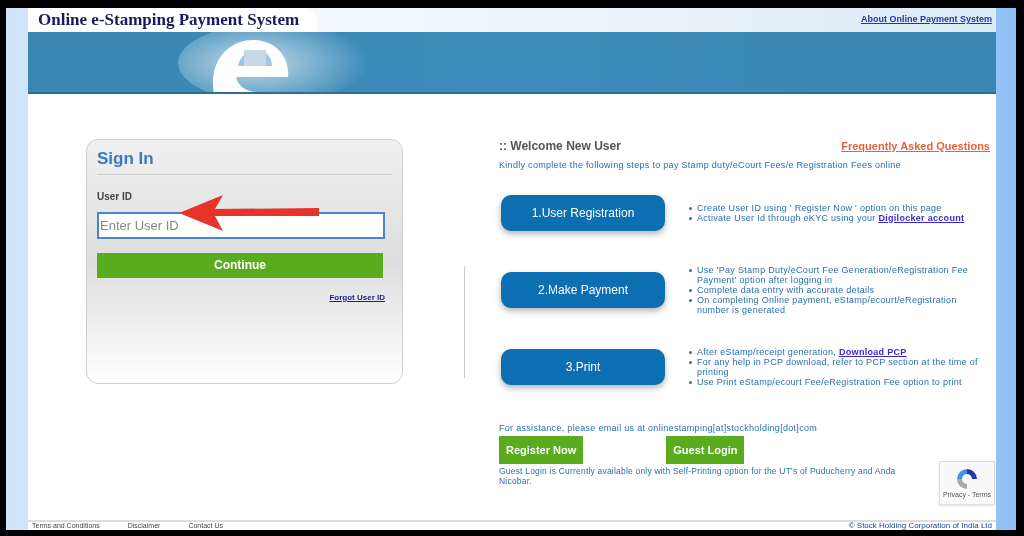 This screenshot has width=1024, height=536. Describe the element at coordinates (659, 428) in the screenshot. I see `assistance-text: For assistance, please email us at onlinestamping[at]stockholding[dot]com` at that location.